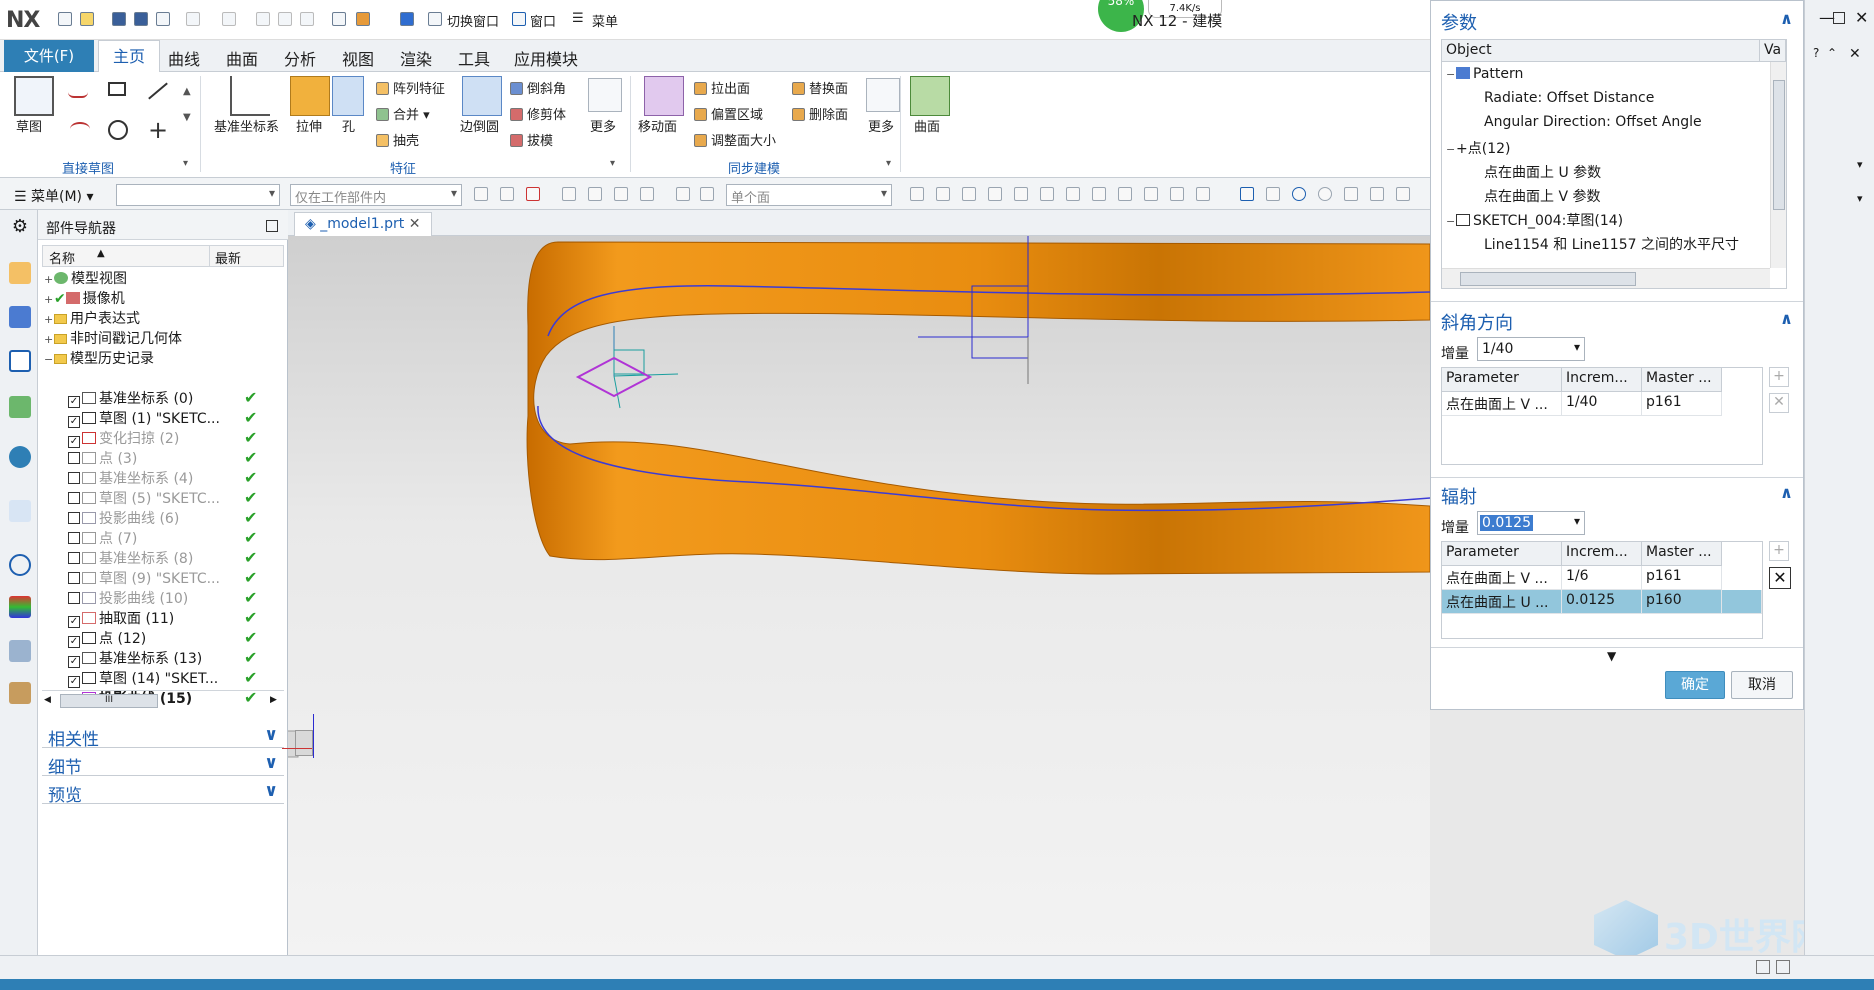 Image resolution: width=1874 pixels, height=990 pixels. I want to click on quick-menu: 菜单, so click(605, 20).